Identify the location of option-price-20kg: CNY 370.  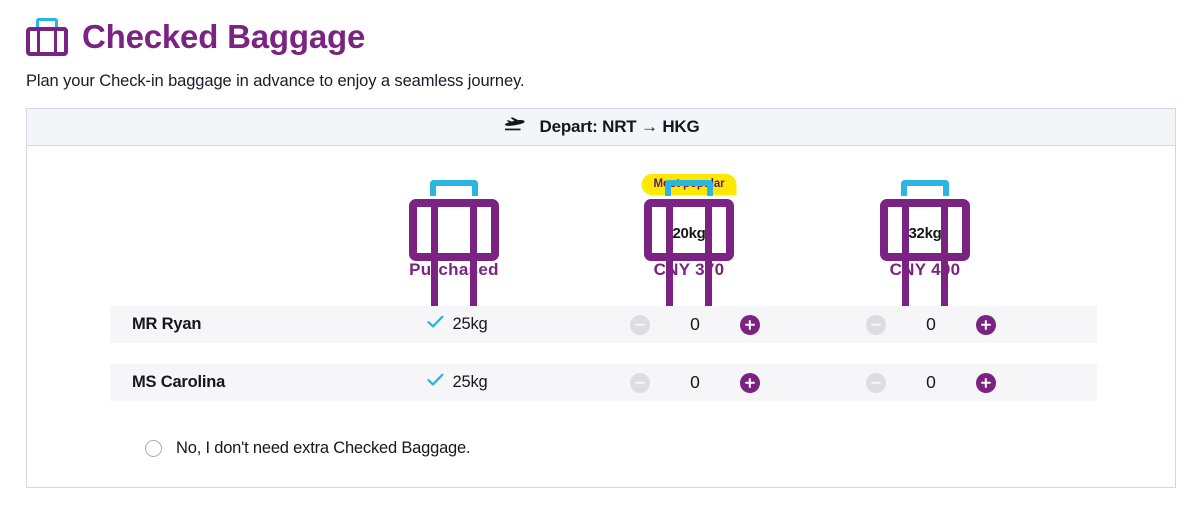
(689, 269).